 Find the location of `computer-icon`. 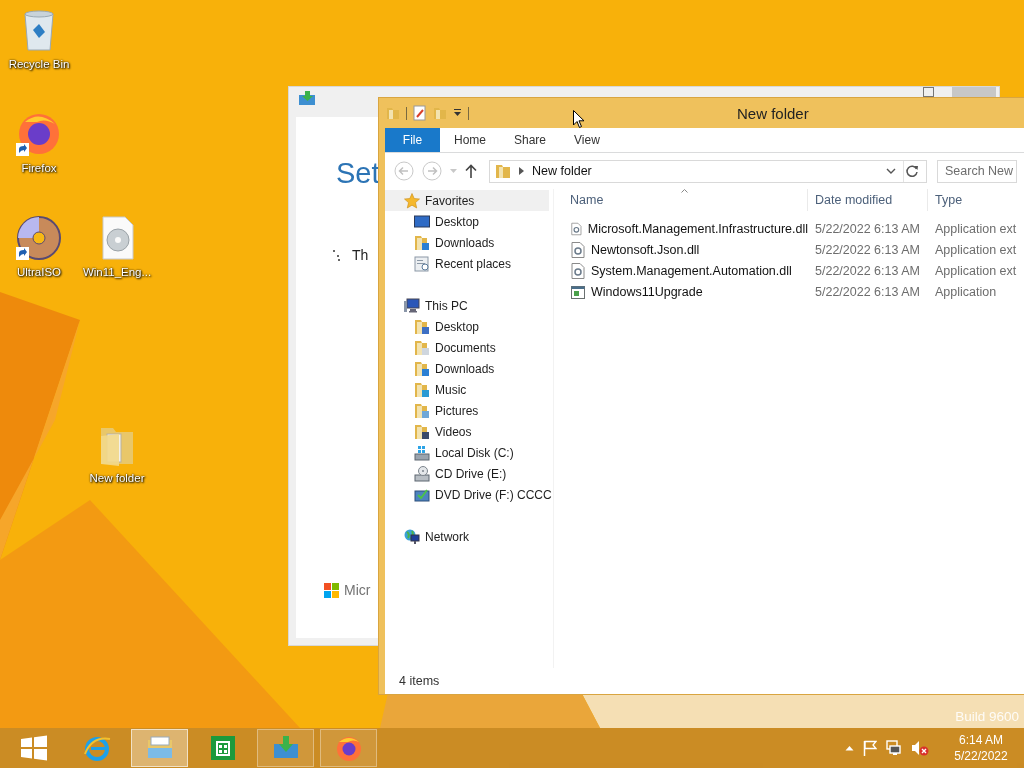

computer-icon is located at coordinates (412, 305).